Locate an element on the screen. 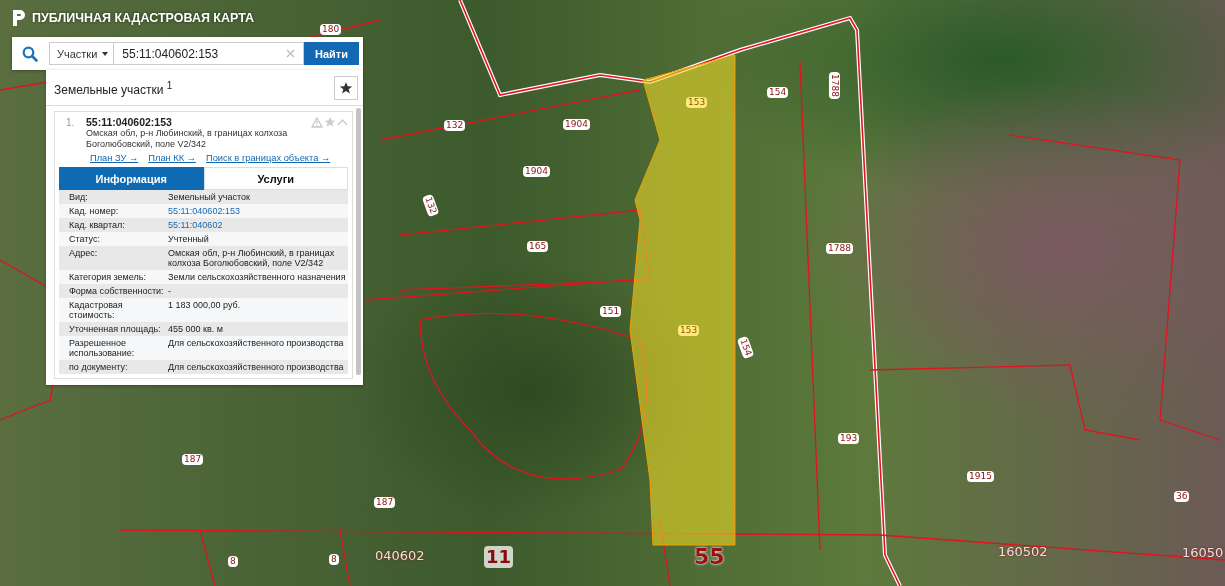 The image size is (1225, 586). property-value: 1 183 000,00 руб. is located at coordinates (205, 306).